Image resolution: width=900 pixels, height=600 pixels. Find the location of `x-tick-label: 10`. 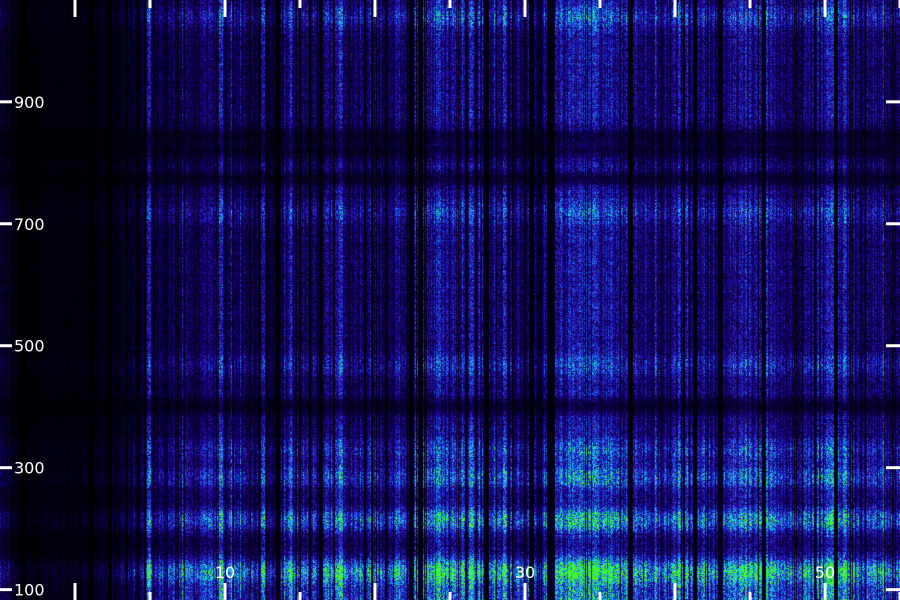

x-tick-label: 10 is located at coordinates (225, 572).